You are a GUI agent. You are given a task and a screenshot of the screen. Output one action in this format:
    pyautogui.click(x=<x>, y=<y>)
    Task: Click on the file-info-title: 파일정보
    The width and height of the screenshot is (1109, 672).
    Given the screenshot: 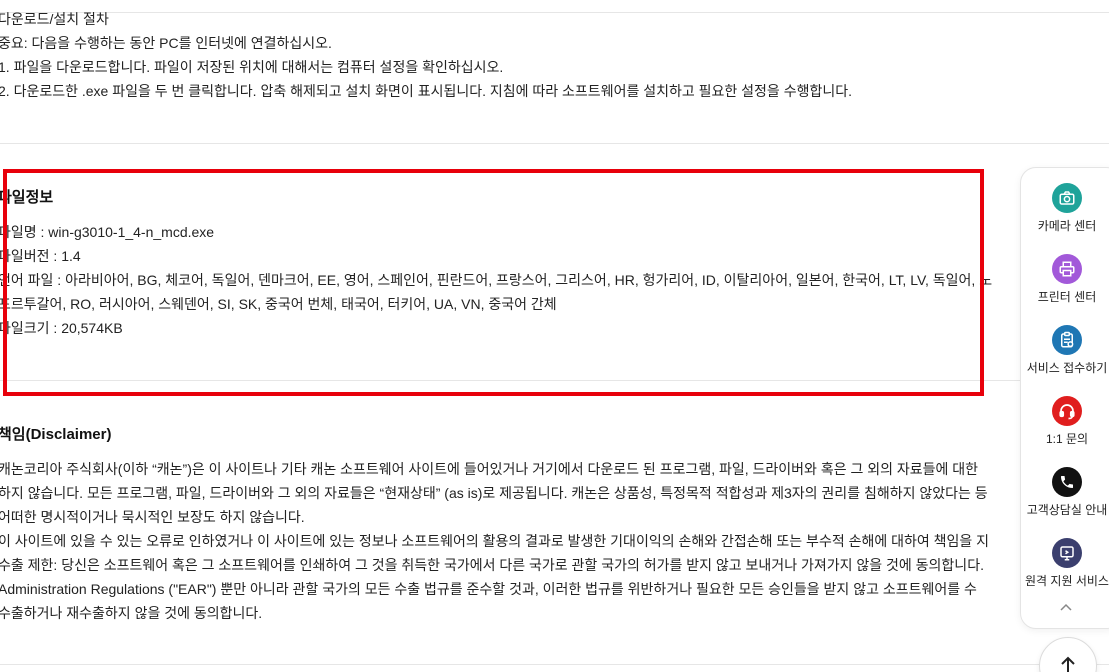 What is the action you would take?
    pyautogui.click(x=27, y=197)
    